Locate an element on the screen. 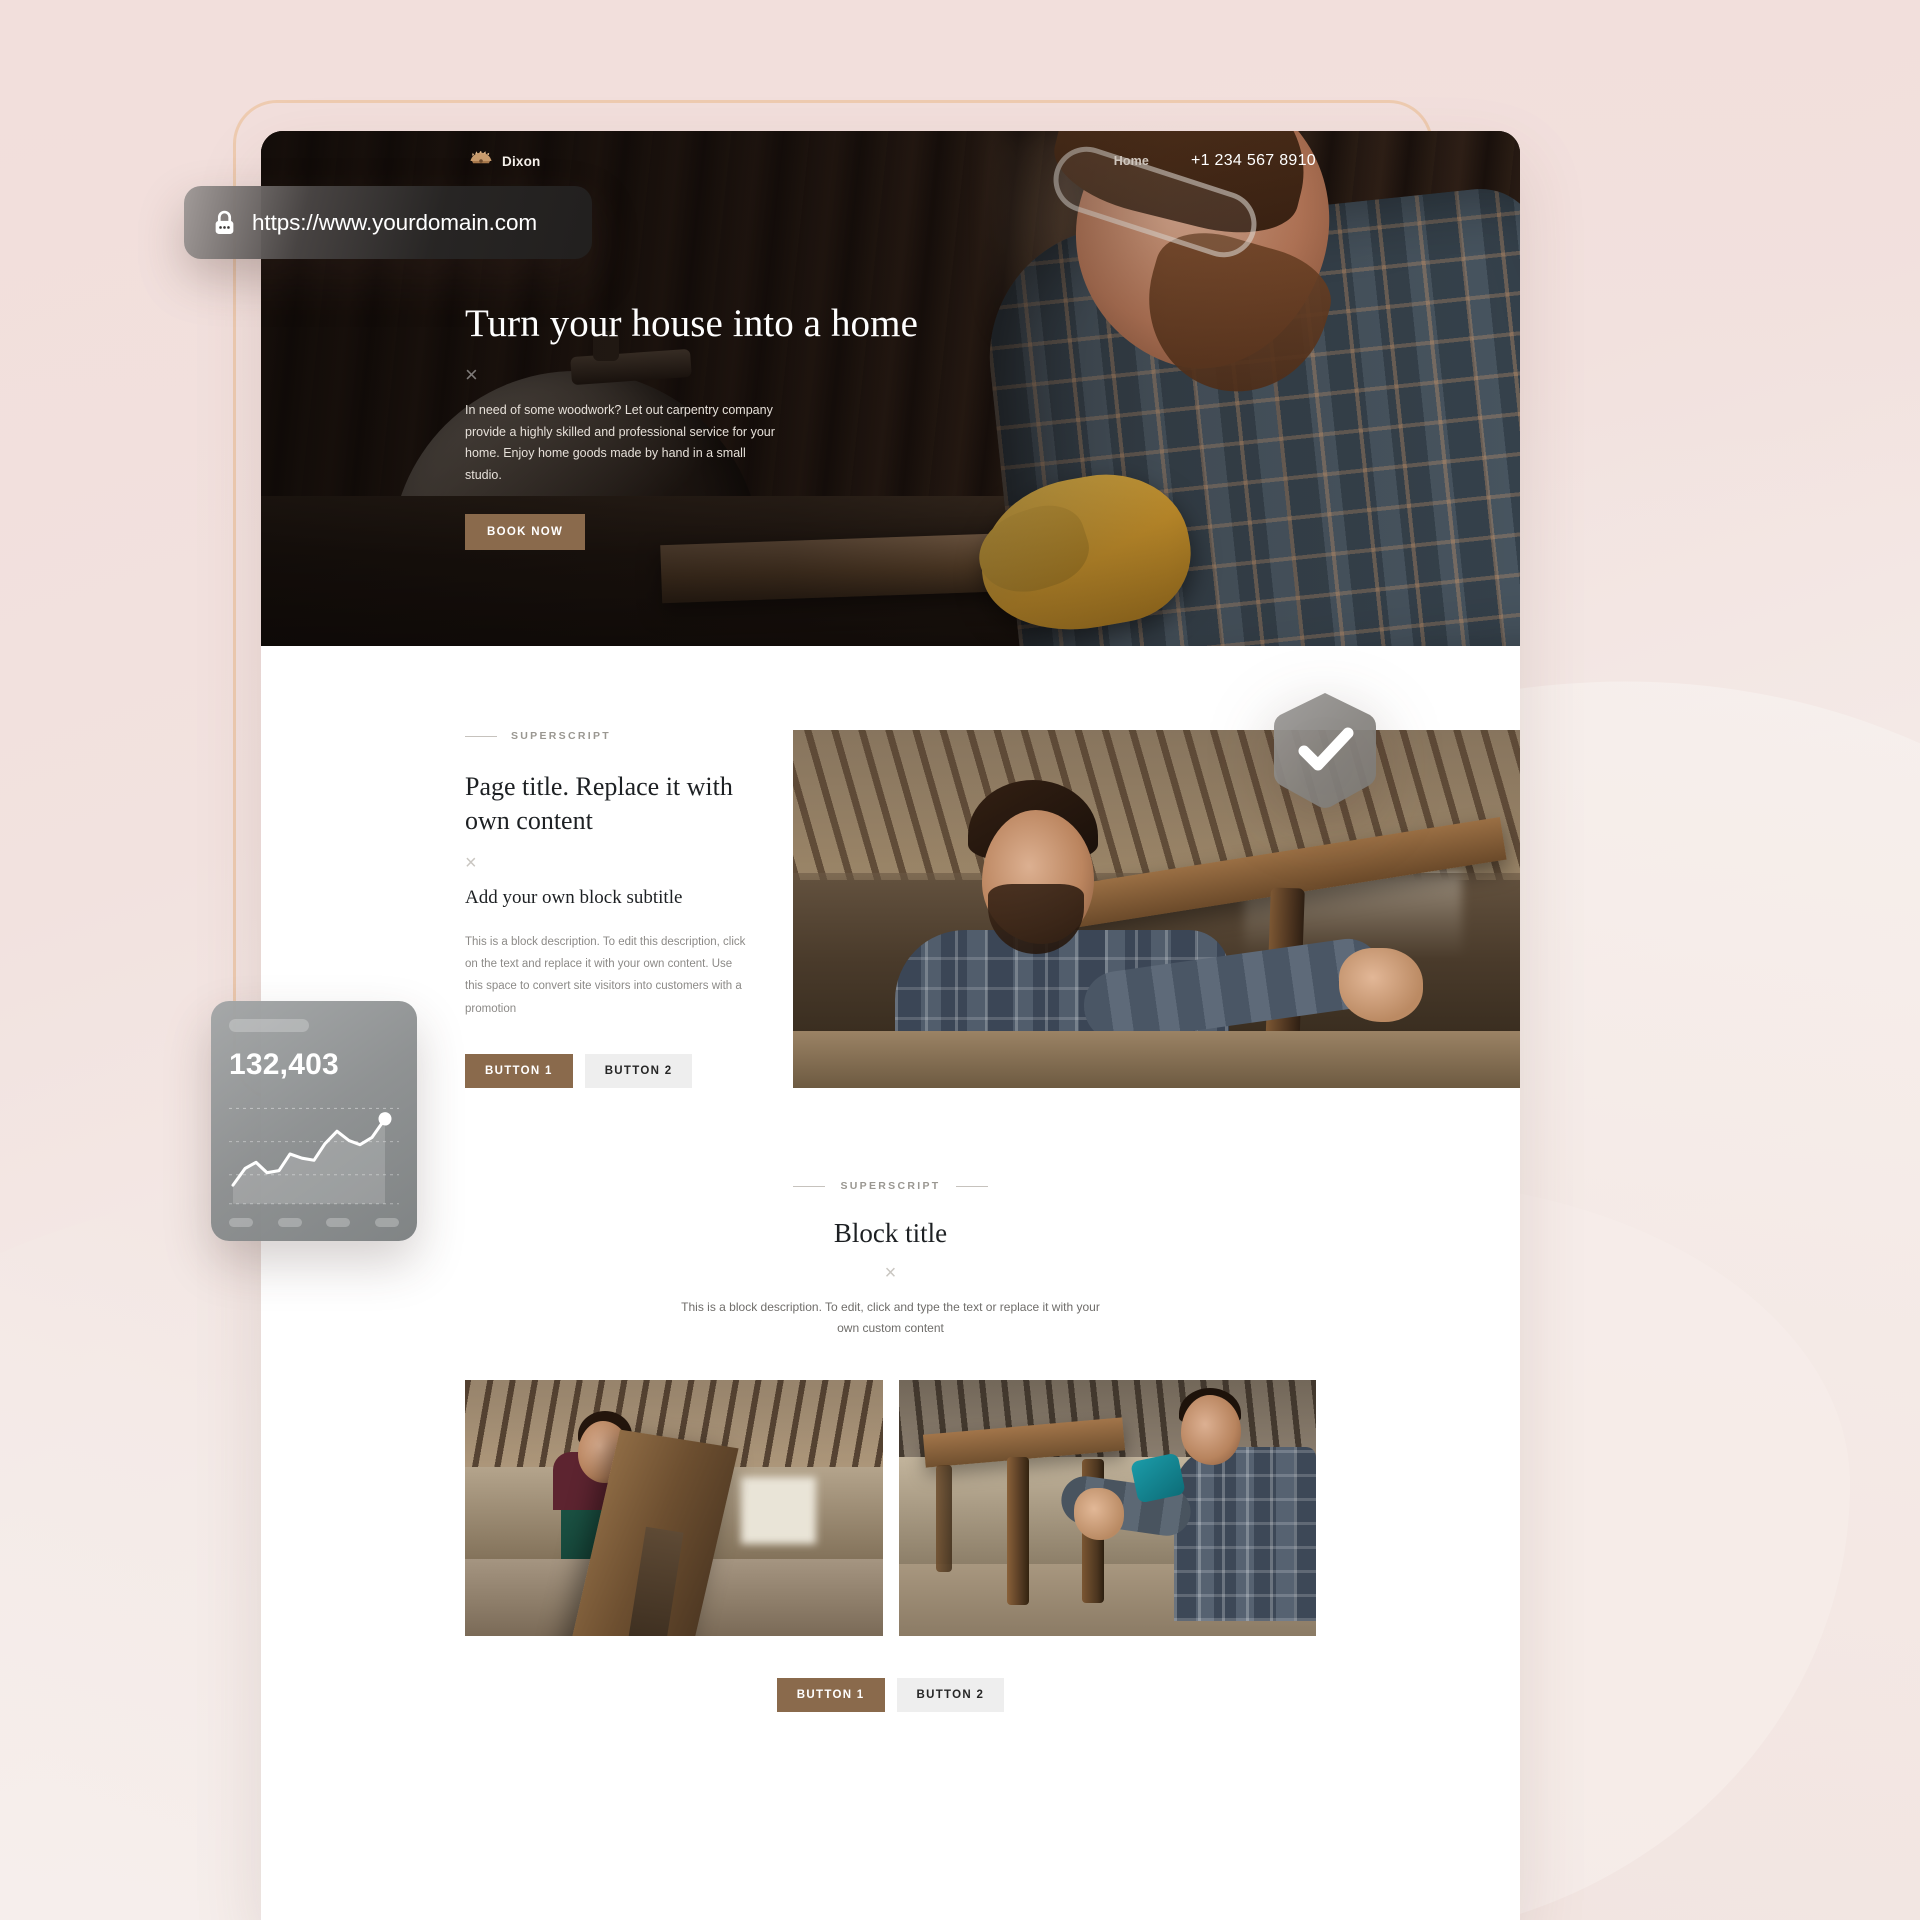 The width and height of the screenshot is (1920, 1920). hero-title: Turn your house into a home is located at coordinates (691, 323).